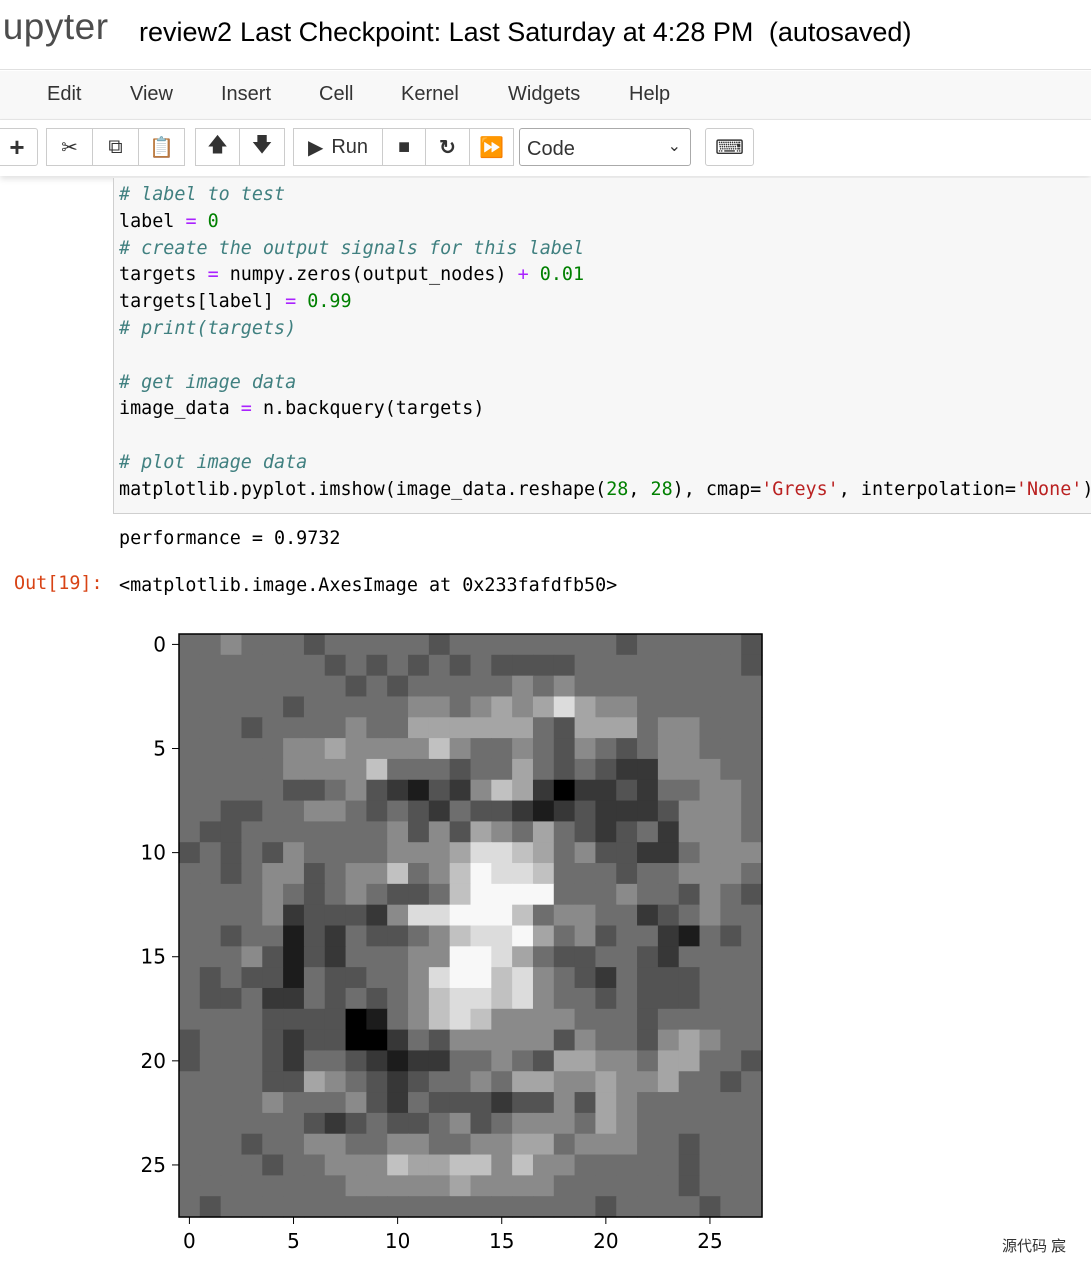 Image resolution: width=1091 pixels, height=1261 pixels. Describe the element at coordinates (64, 94) in the screenshot. I see `menu-edit: Edit` at that location.